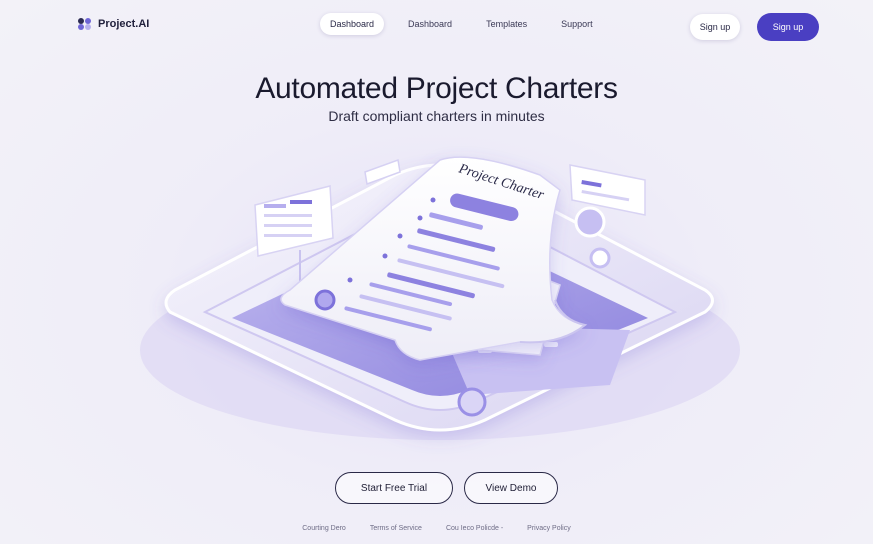  I want to click on view-demo-button: View Demo, so click(511, 488).